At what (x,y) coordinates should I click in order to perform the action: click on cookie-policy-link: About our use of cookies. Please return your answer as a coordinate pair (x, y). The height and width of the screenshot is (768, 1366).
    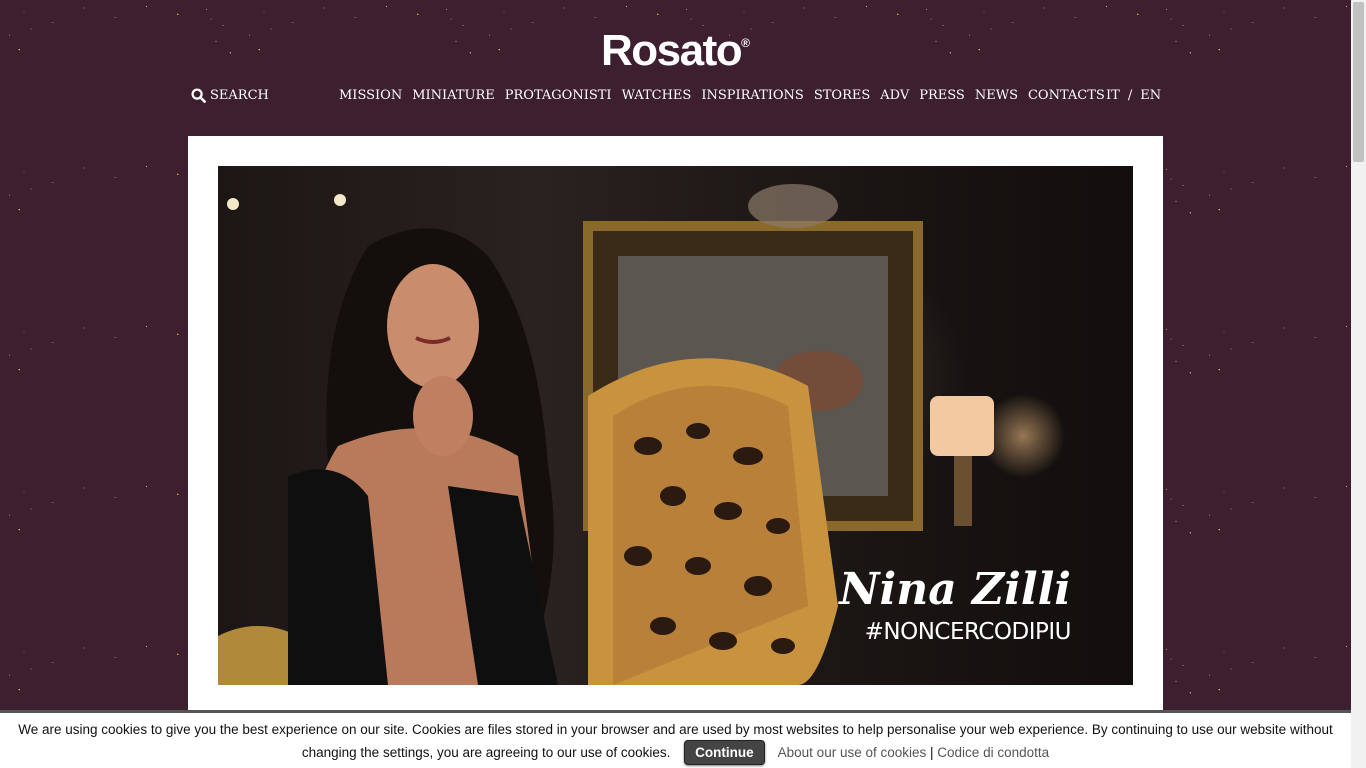
    Looking at the image, I should click on (852, 752).